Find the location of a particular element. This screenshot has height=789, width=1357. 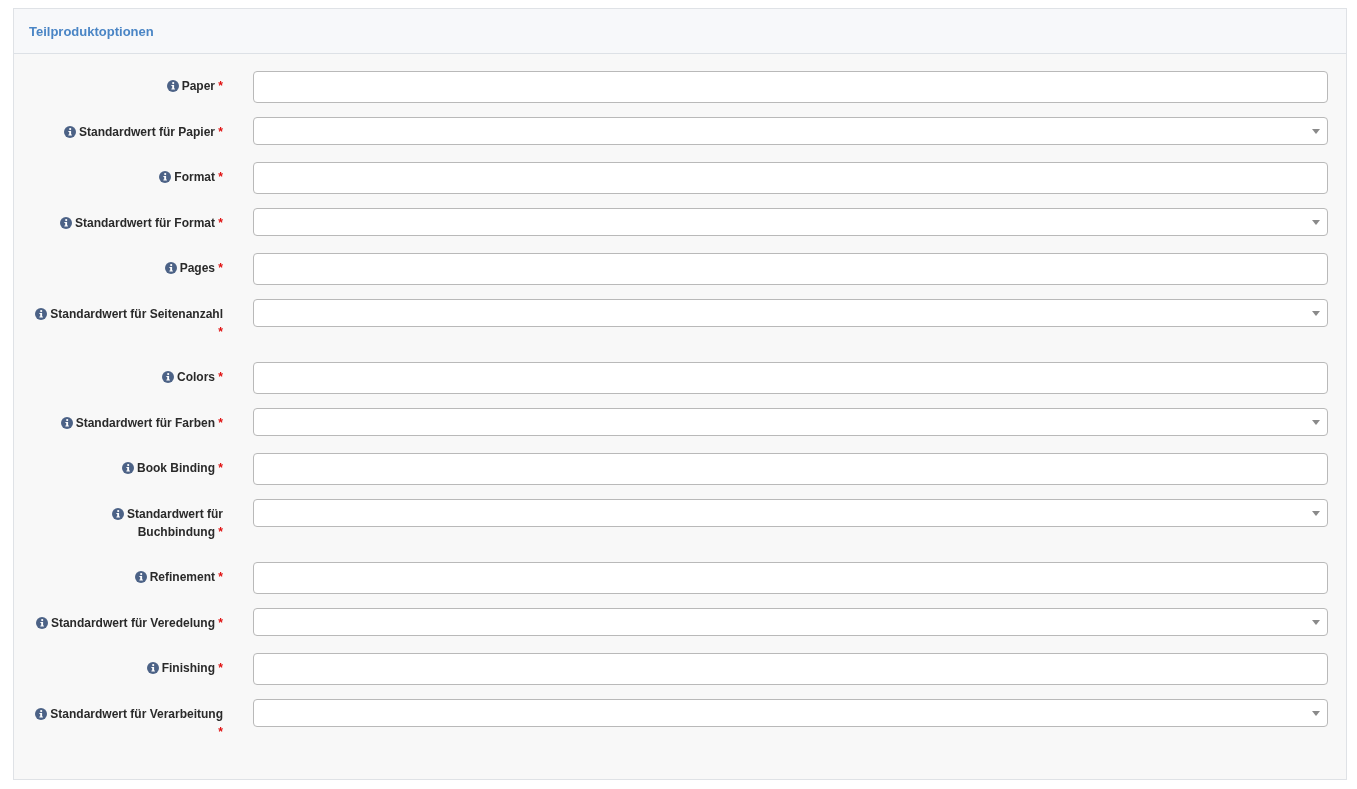

field-label: Standardwert für Verarbeitung * is located at coordinates (136, 723).